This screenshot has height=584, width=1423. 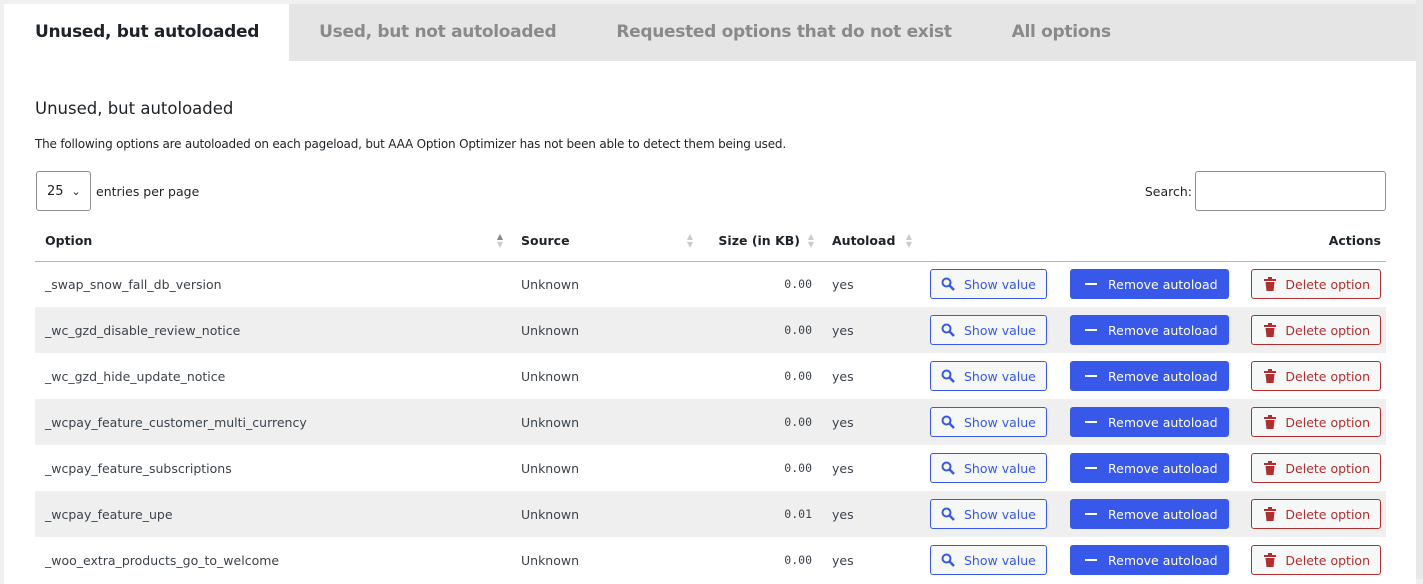 I want to click on option-name: _wcpay_feature_upe, so click(x=273, y=514).